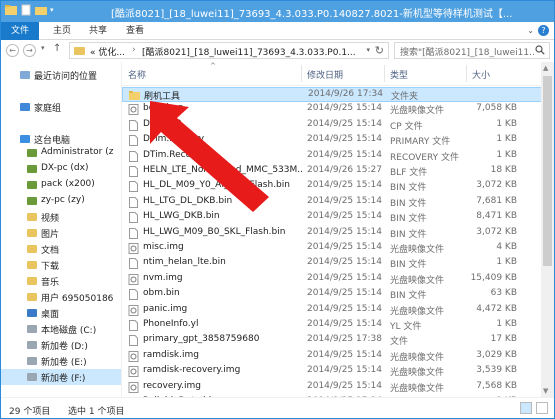 The height and width of the screenshot is (419, 555). Describe the element at coordinates (50, 315) in the screenshot. I see `nav-item-label: 桌面` at that location.